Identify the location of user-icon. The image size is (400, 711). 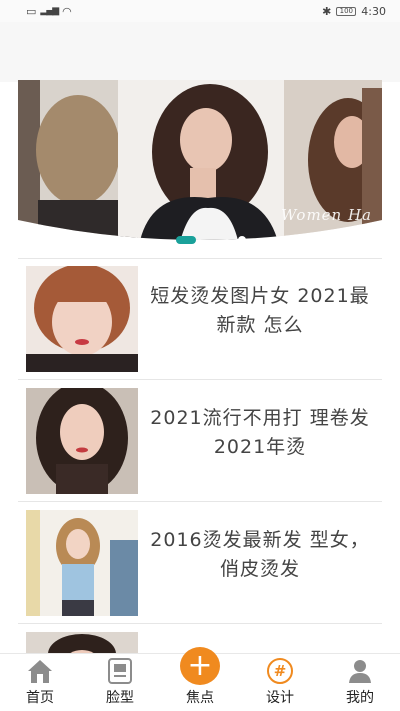
(360, 671).